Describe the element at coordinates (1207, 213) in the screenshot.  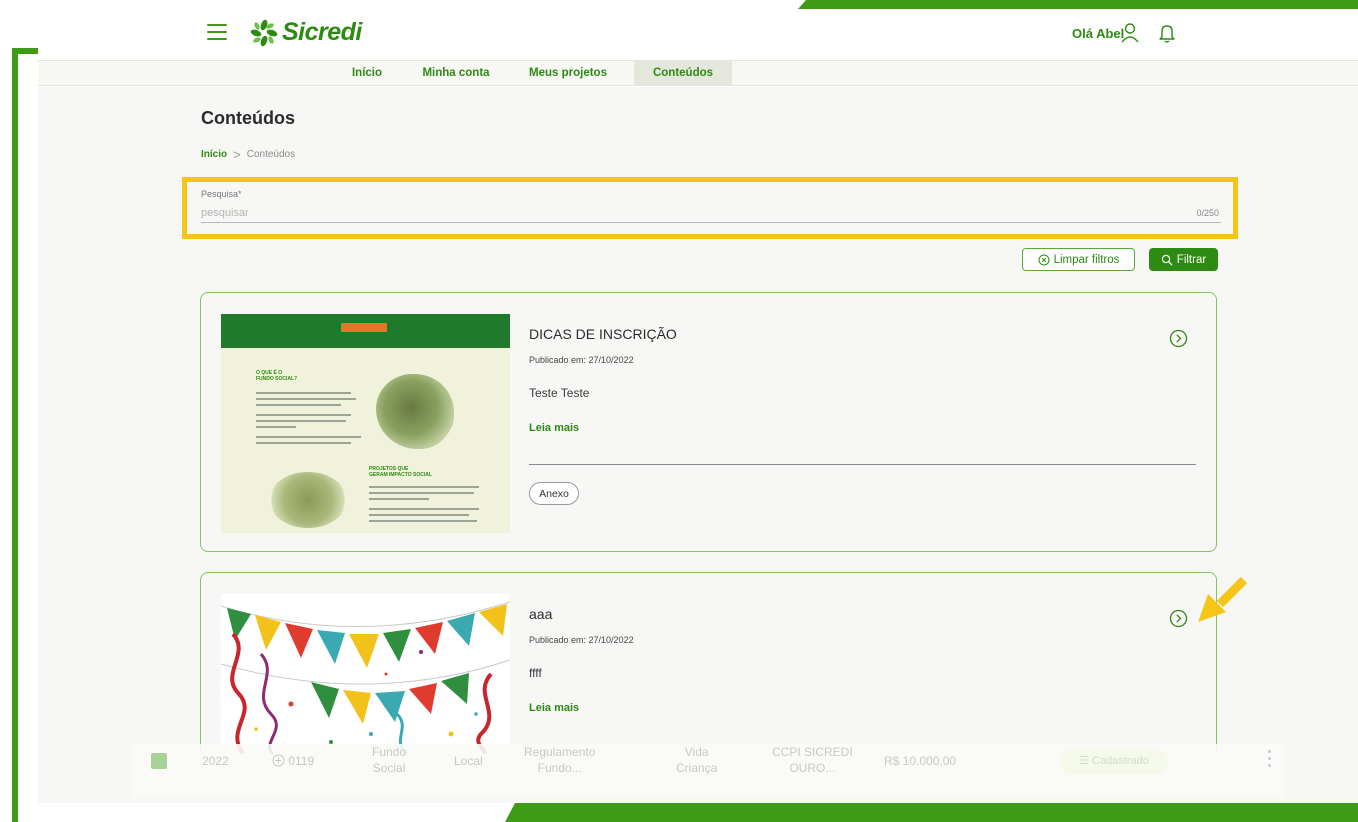
I see `search-char-counter: 0/250` at that location.